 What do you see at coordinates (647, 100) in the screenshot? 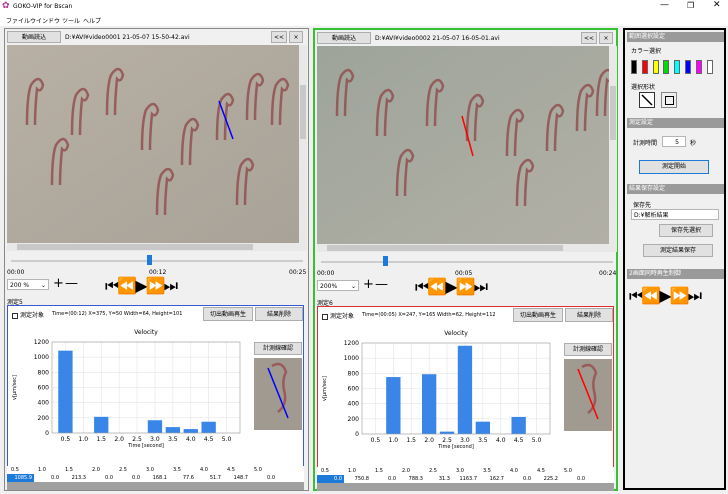
I see `line-shape-button` at bounding box center [647, 100].